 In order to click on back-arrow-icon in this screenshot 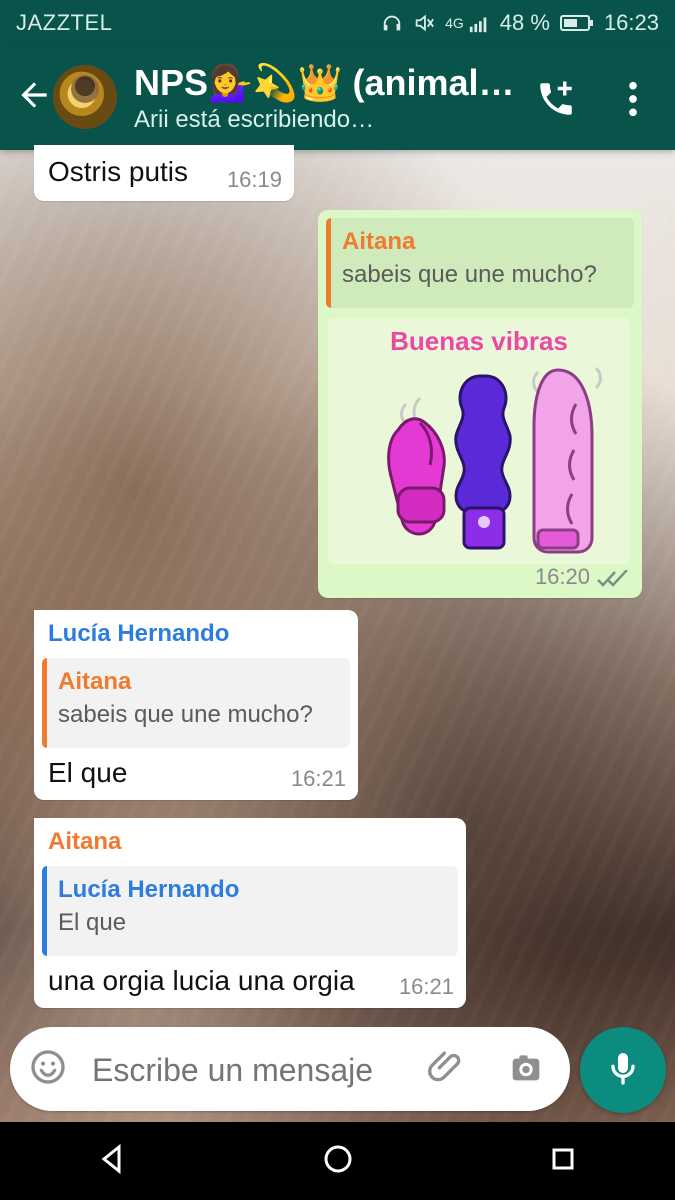, I will do `click(34, 97)`.